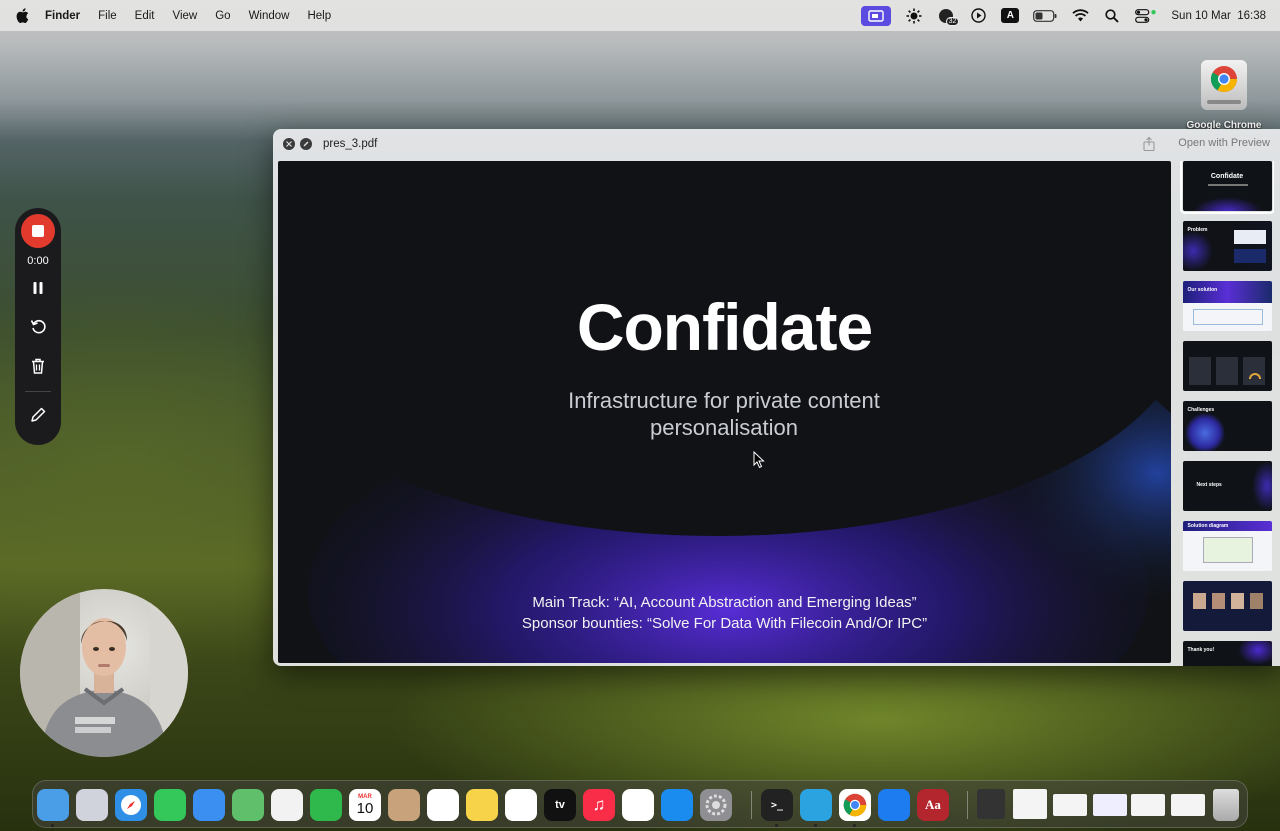 This screenshot has width=1280, height=831. What do you see at coordinates (306, 144) in the screenshot?
I see `fullscreen-button` at bounding box center [306, 144].